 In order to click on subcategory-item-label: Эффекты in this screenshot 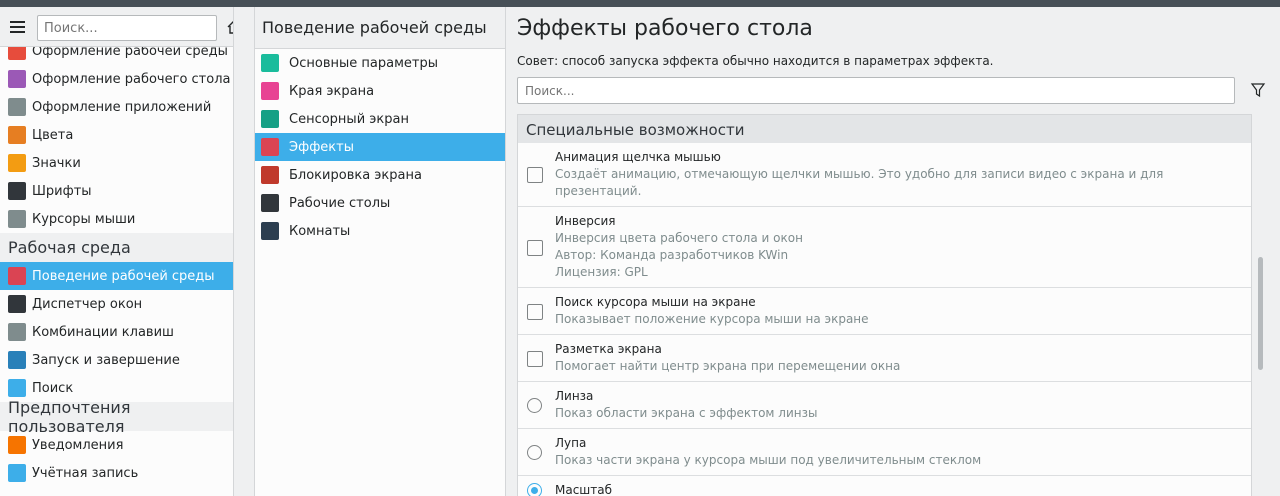, I will do `click(321, 147)`.